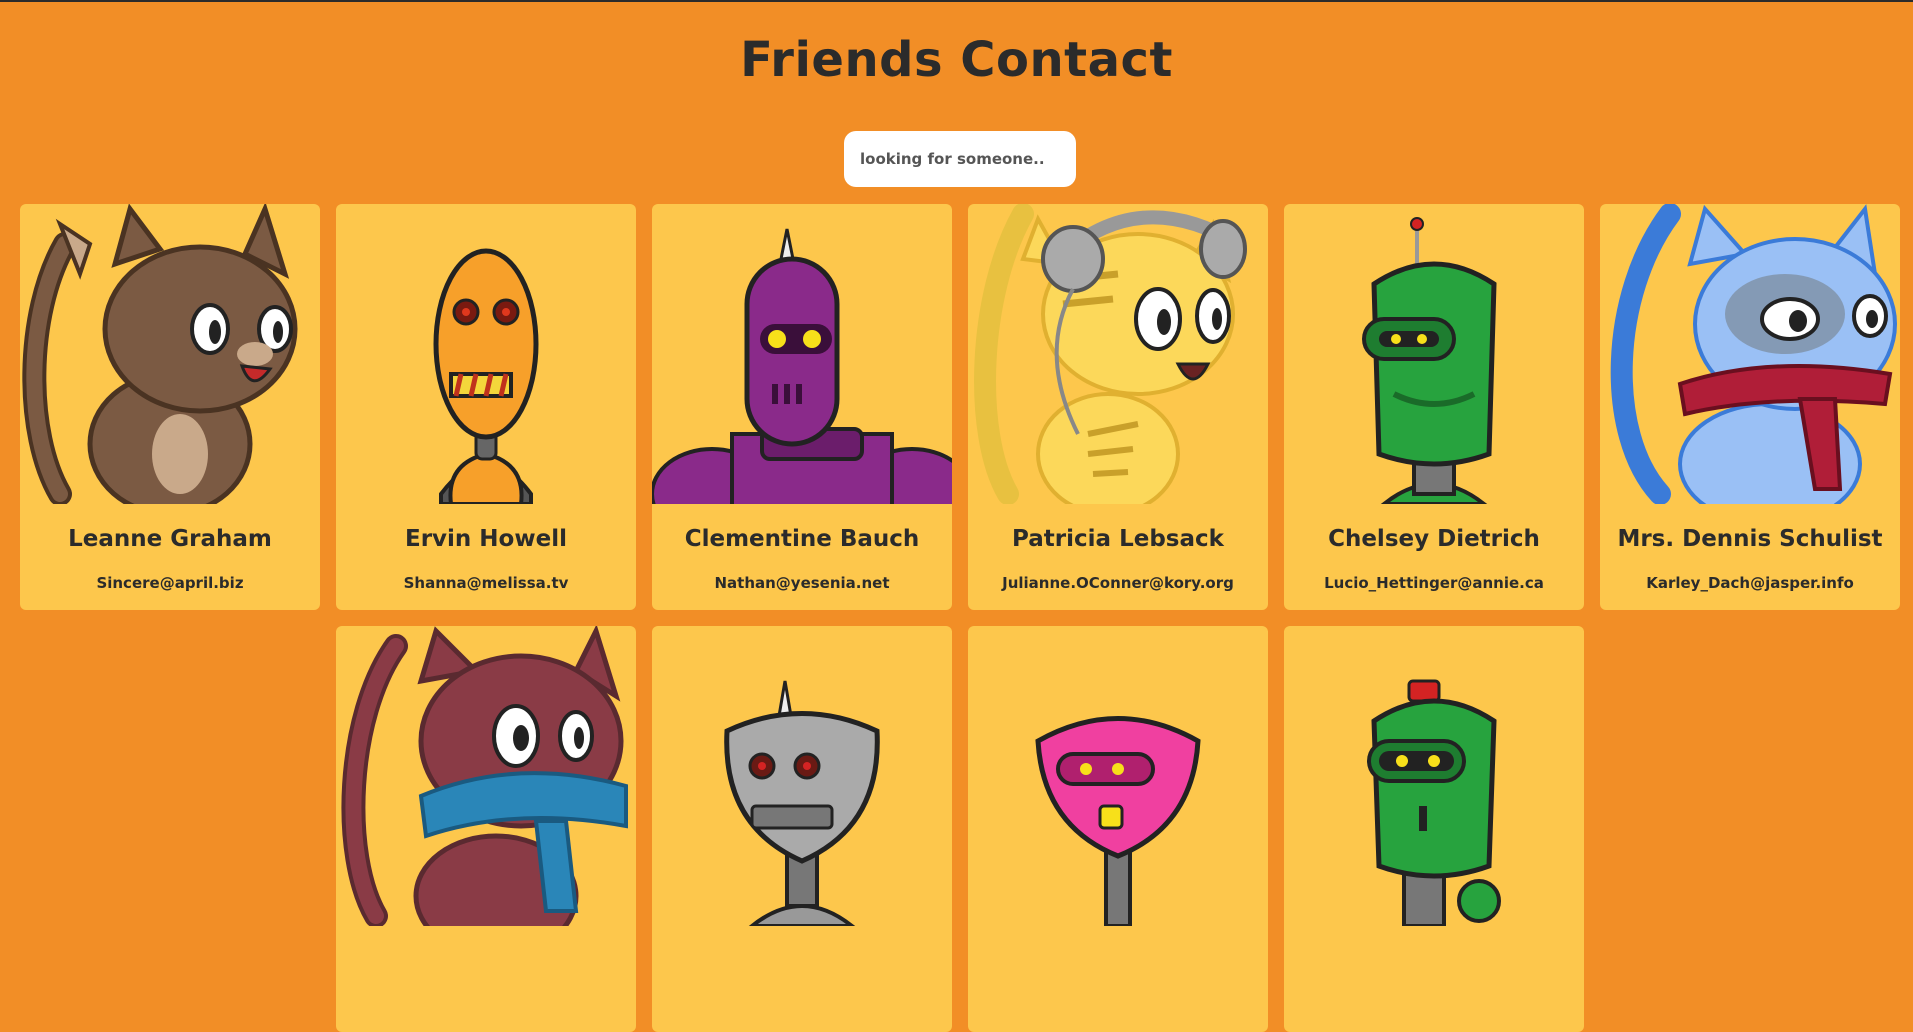 This screenshot has width=1913, height=1032. I want to click on purple-robot-icon, so click(802, 366).